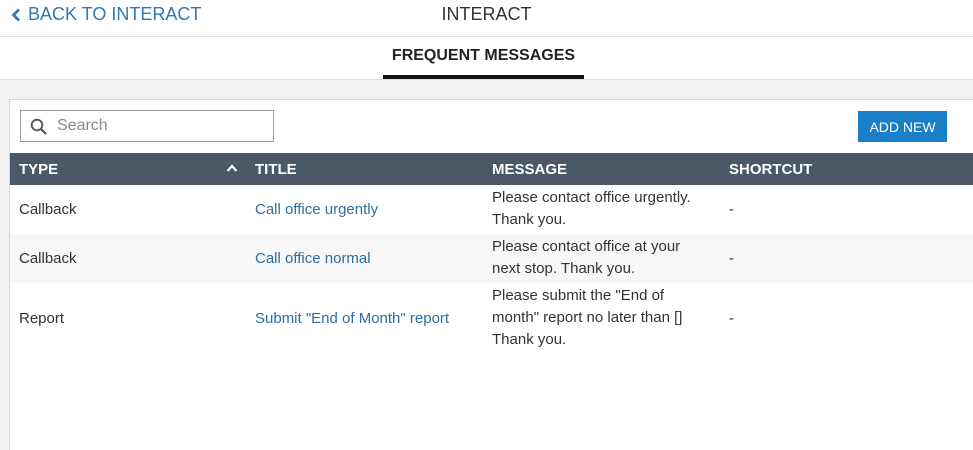  I want to click on row-type: Report, so click(42, 318).